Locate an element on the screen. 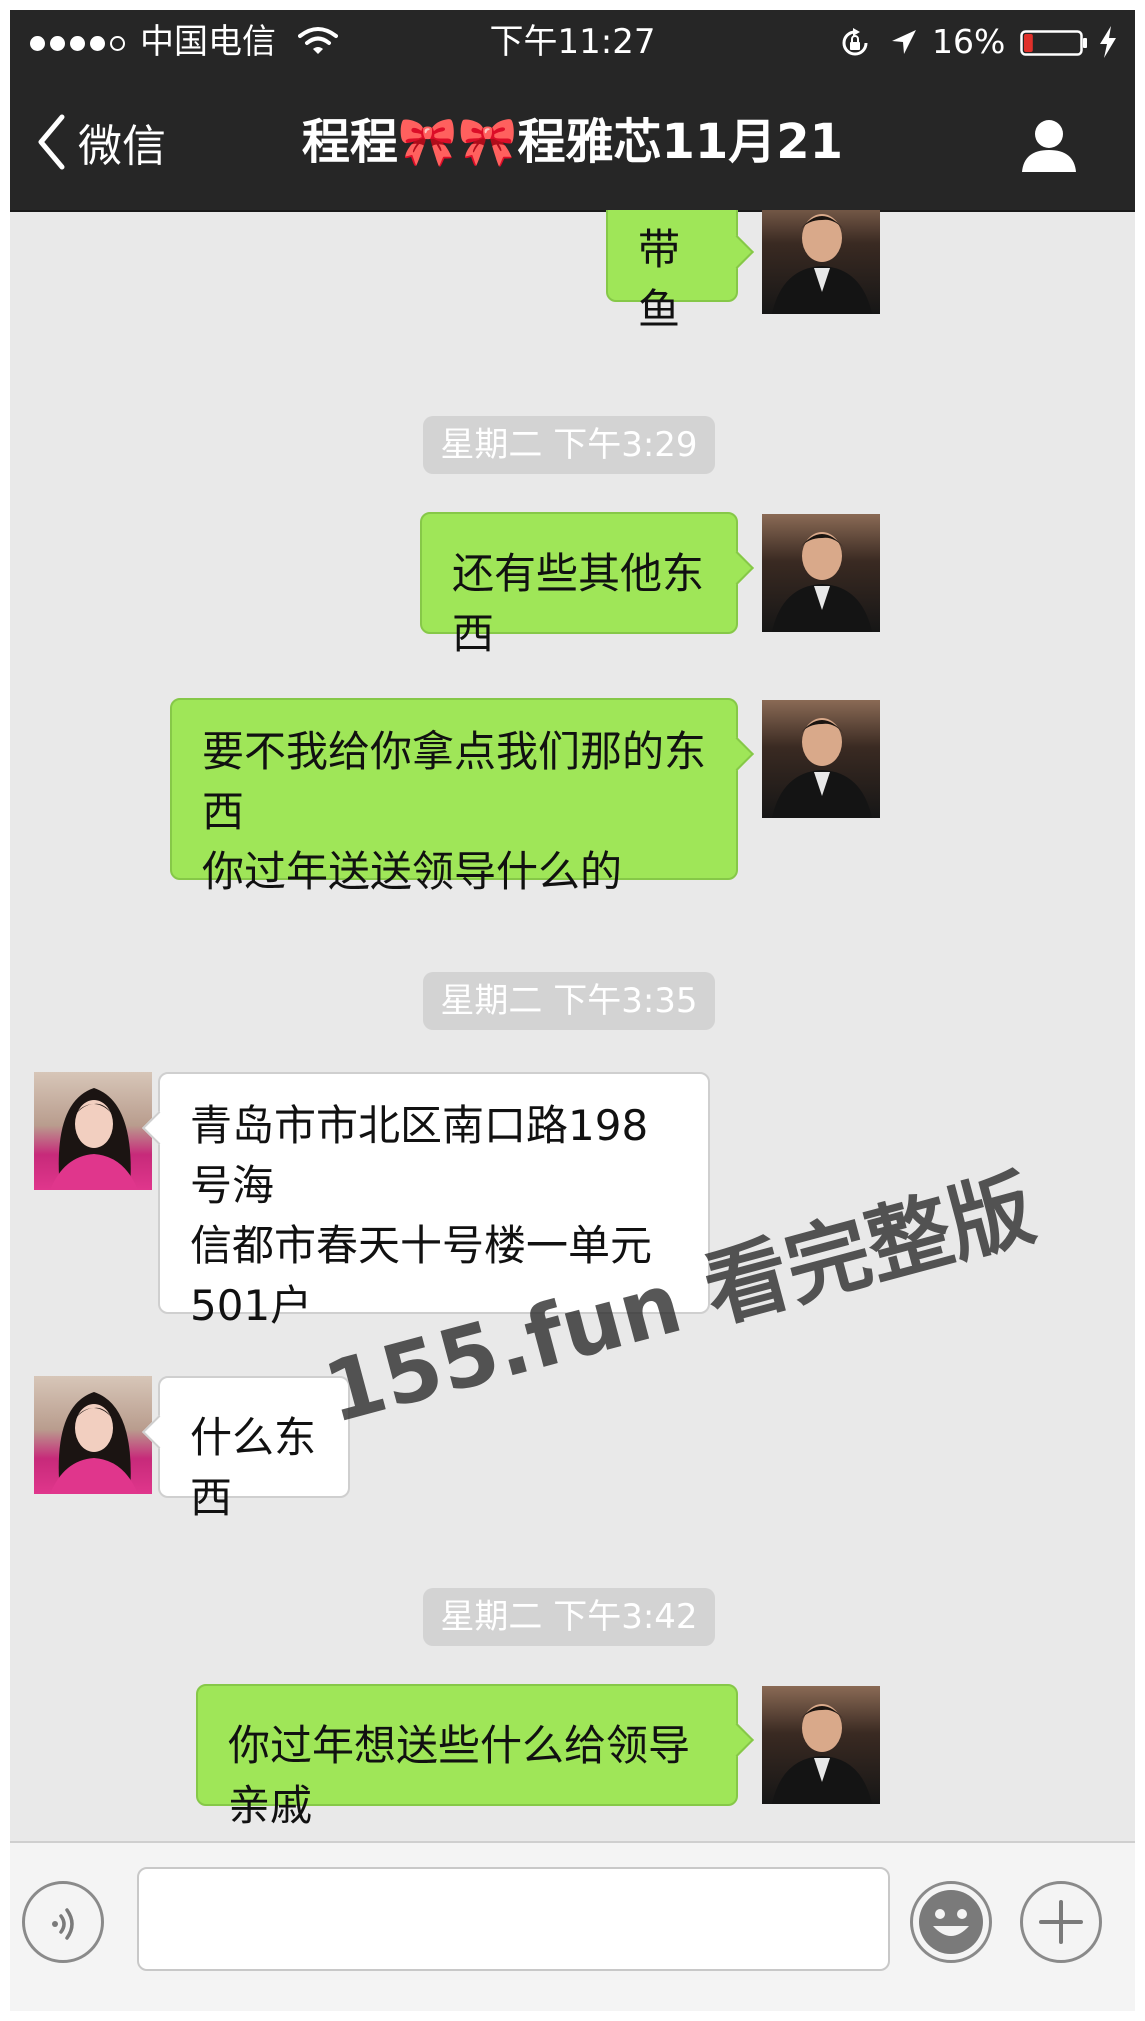  voice-icon is located at coordinates (63, 1922).